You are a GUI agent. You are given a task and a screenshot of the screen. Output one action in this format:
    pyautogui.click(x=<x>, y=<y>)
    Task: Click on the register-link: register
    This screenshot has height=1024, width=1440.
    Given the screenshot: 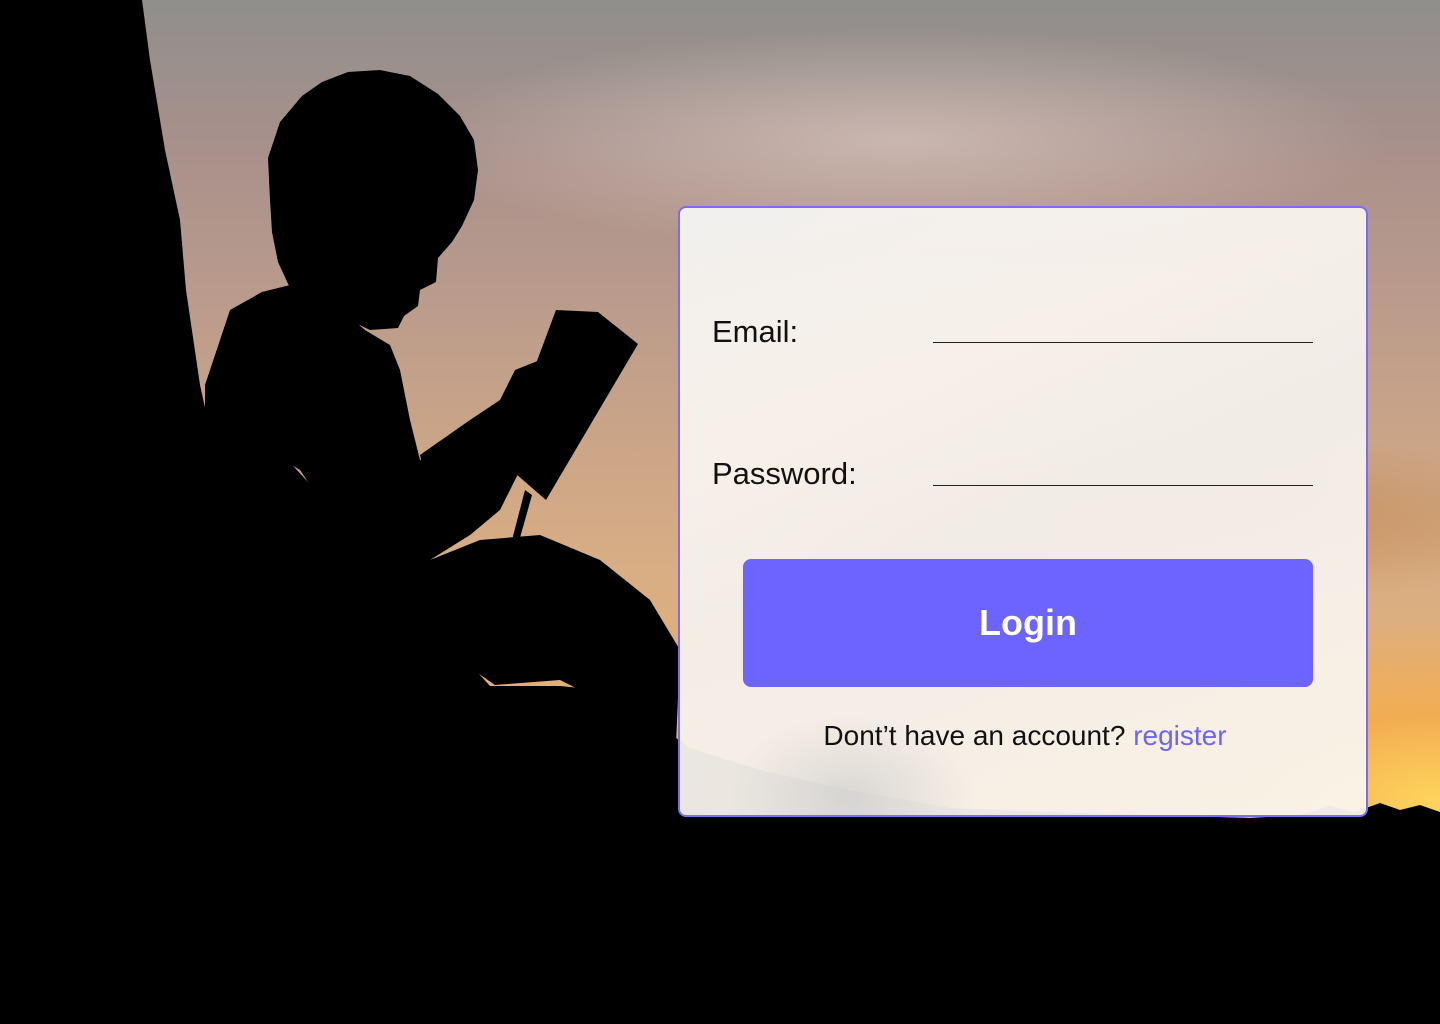 What is the action you would take?
    pyautogui.click(x=1179, y=735)
    